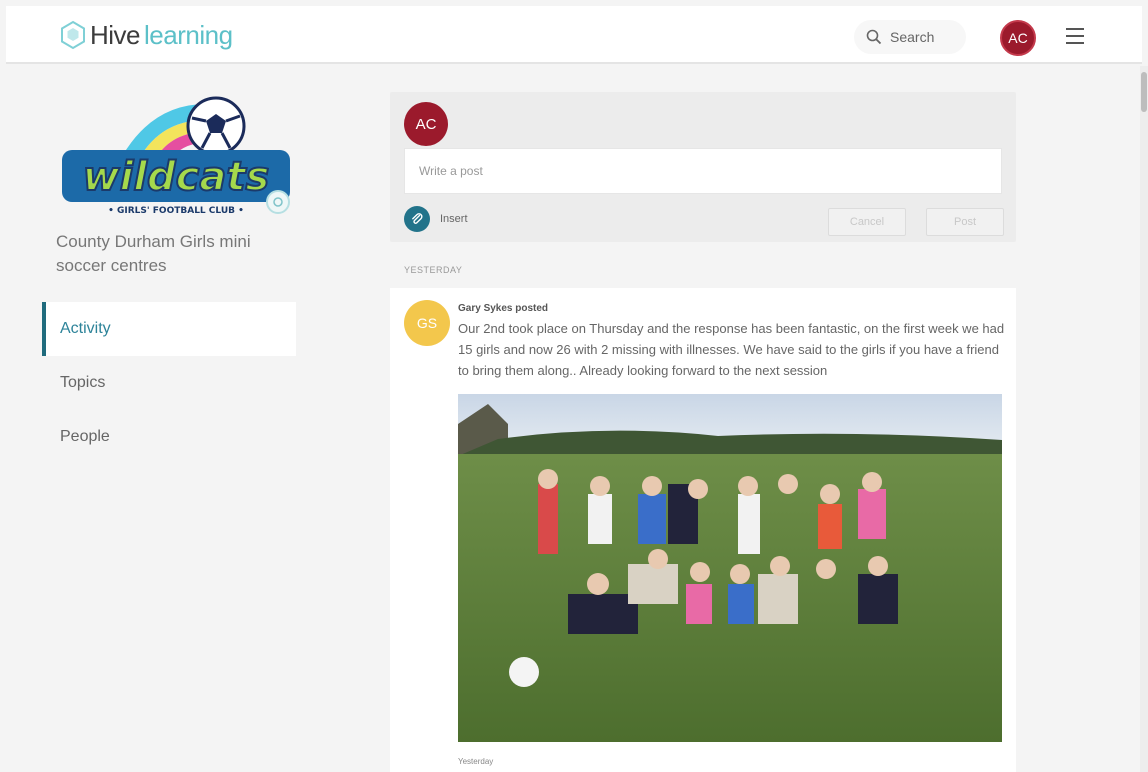 This screenshot has height=772, width=1148. What do you see at coordinates (476, 761) in the screenshot?
I see `post-timestamp: Yesterday` at bounding box center [476, 761].